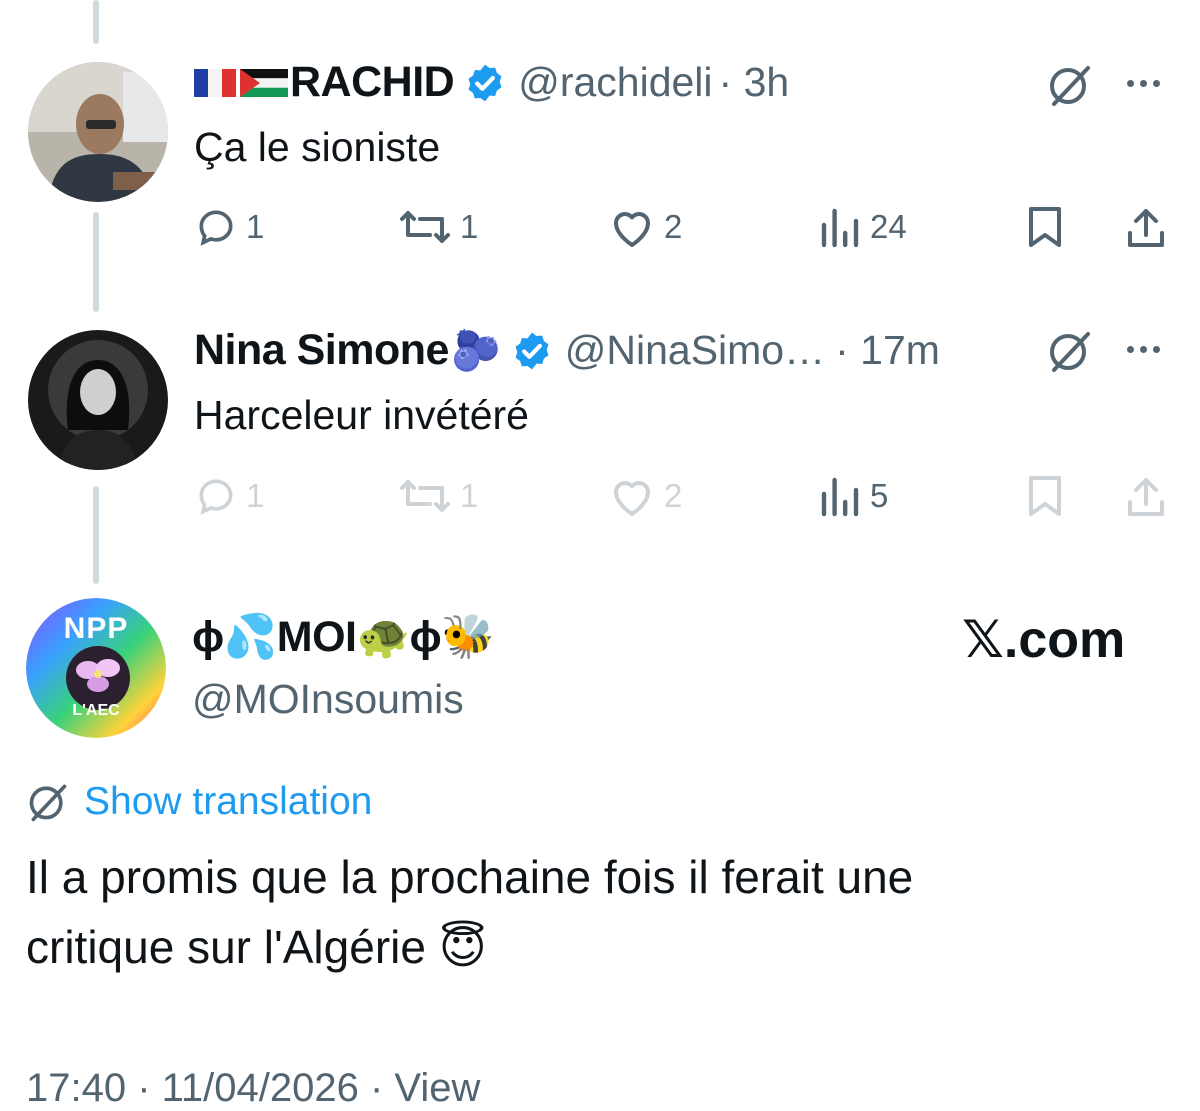  I want to click on views-count: 24, so click(888, 226).